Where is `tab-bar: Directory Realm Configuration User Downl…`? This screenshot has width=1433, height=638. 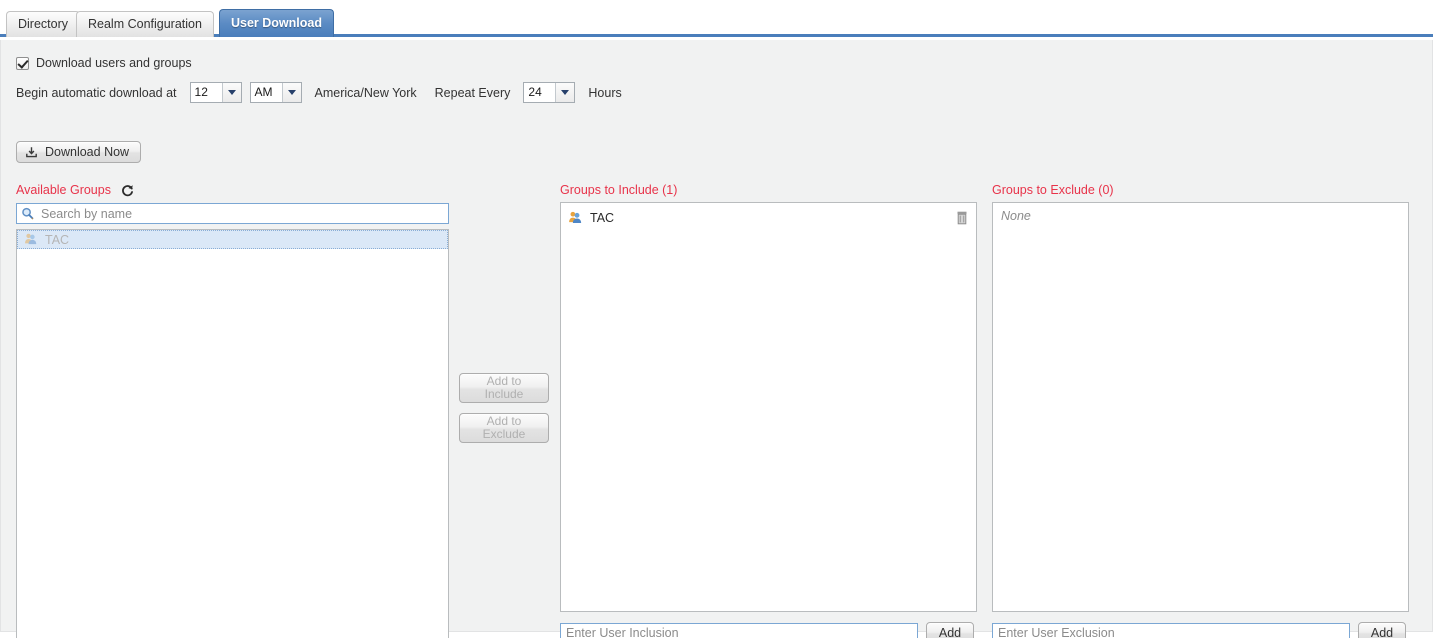
tab-bar: Directory Realm Configuration User Downl… is located at coordinates (716, 18).